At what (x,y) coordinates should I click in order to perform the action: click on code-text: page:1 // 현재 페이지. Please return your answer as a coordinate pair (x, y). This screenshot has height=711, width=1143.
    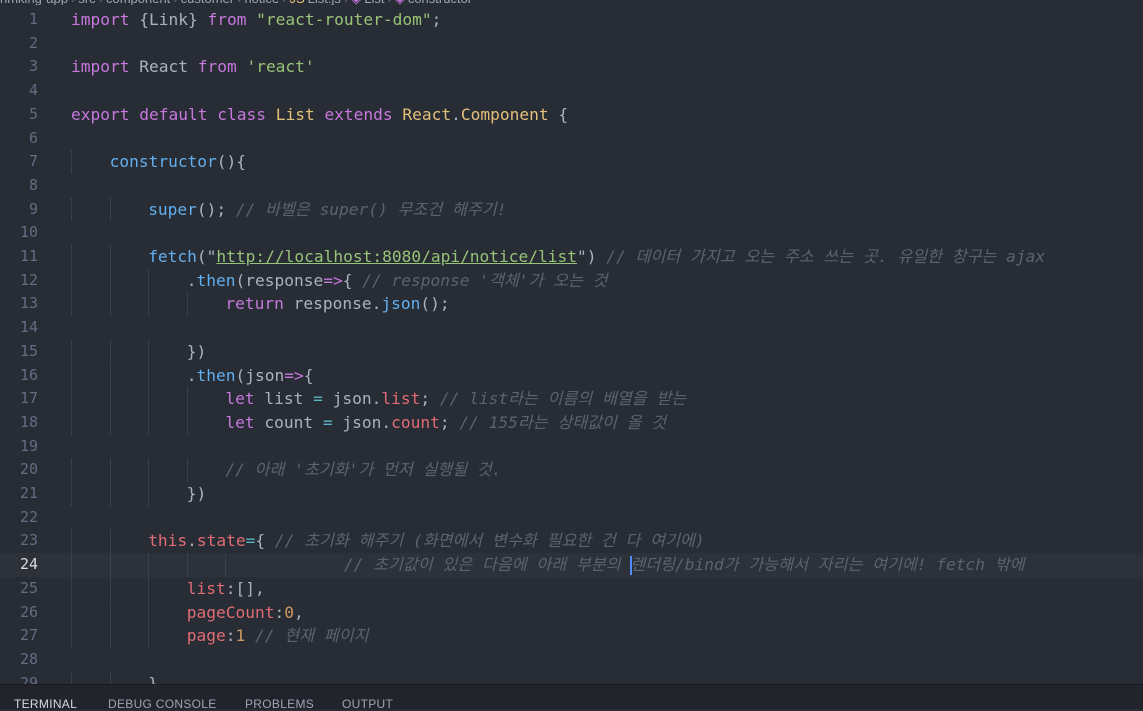
    Looking at the image, I should click on (278, 636).